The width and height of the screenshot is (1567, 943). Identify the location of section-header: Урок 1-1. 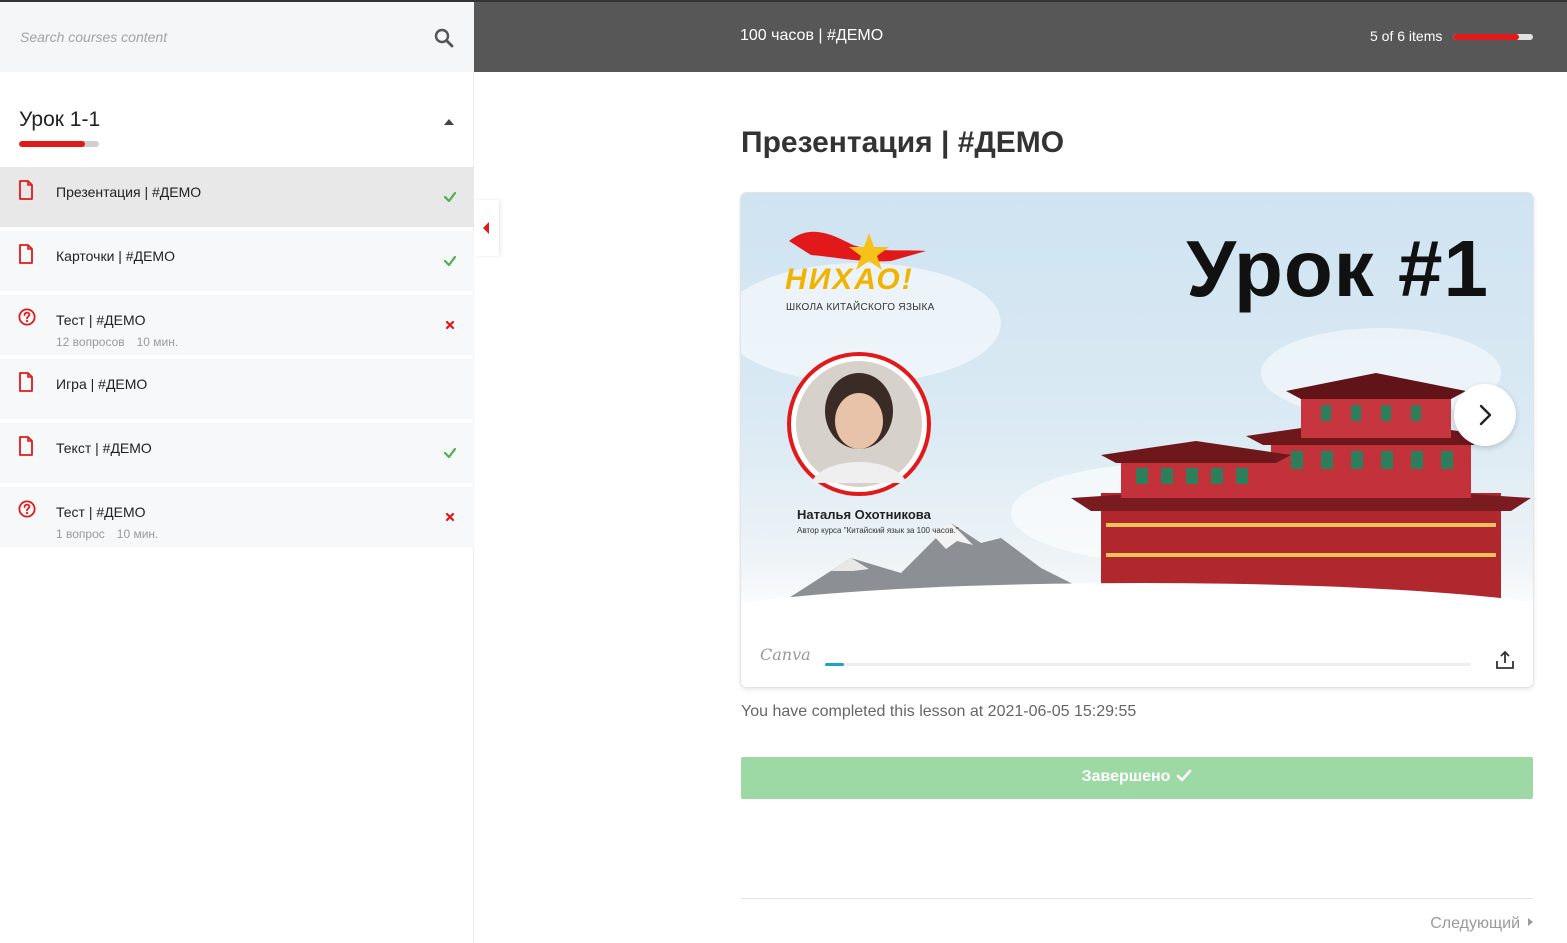
(237, 119).